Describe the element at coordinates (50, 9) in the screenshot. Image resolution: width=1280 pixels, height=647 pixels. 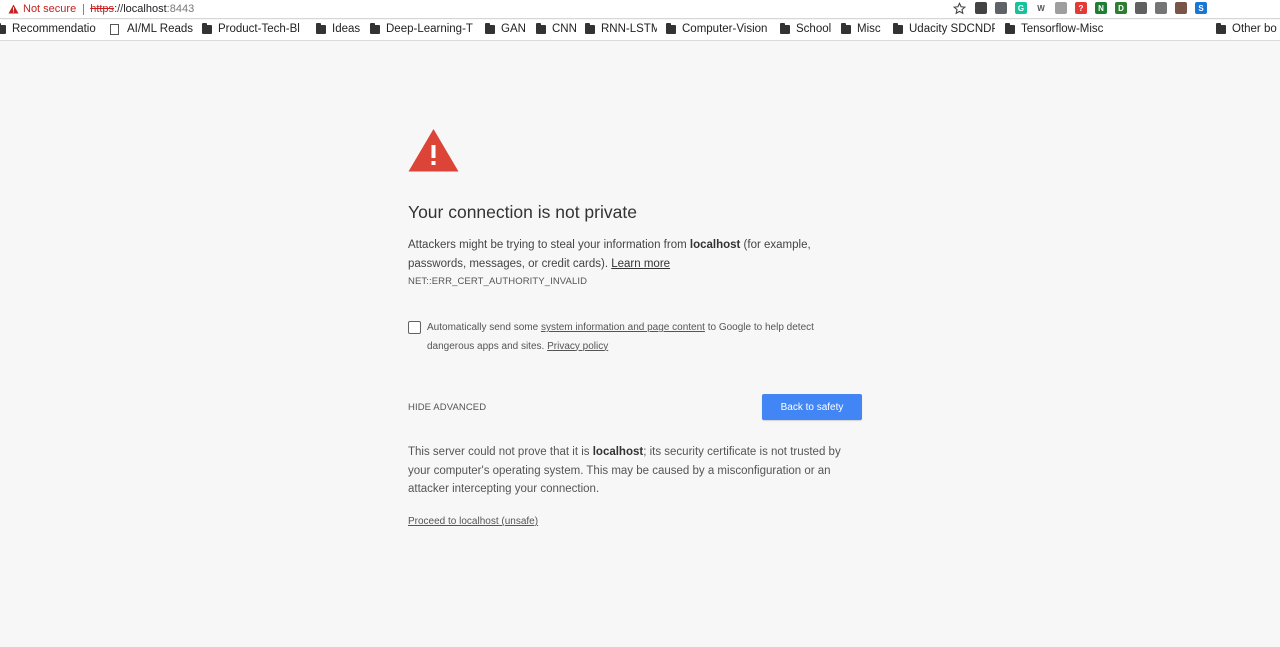
I see `not-secure-label: Not secure` at that location.